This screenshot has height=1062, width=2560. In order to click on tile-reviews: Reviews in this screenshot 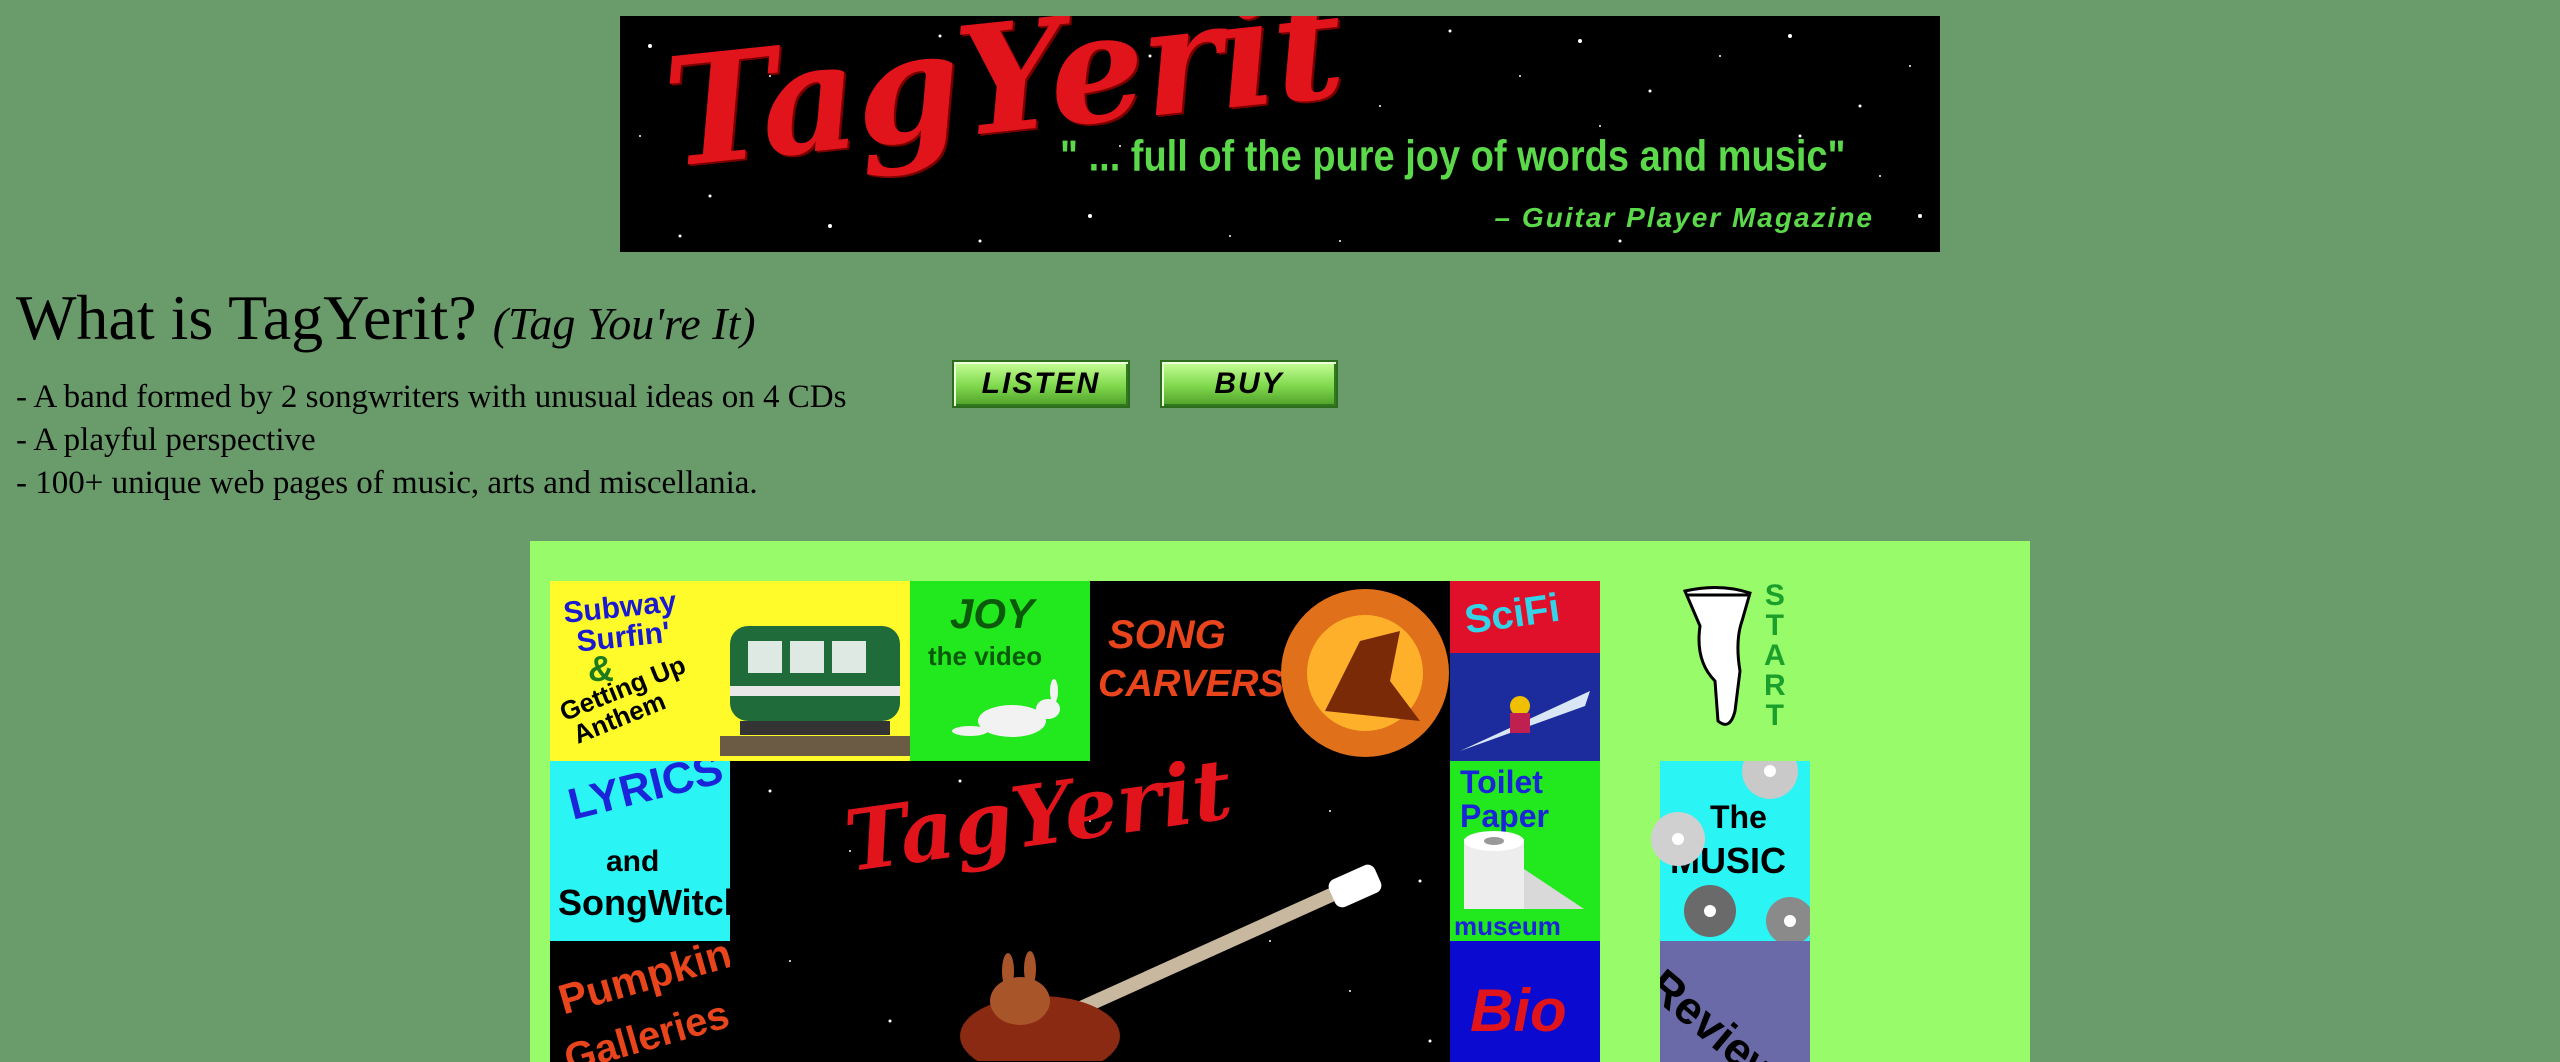, I will do `click(1735, 1001)`.